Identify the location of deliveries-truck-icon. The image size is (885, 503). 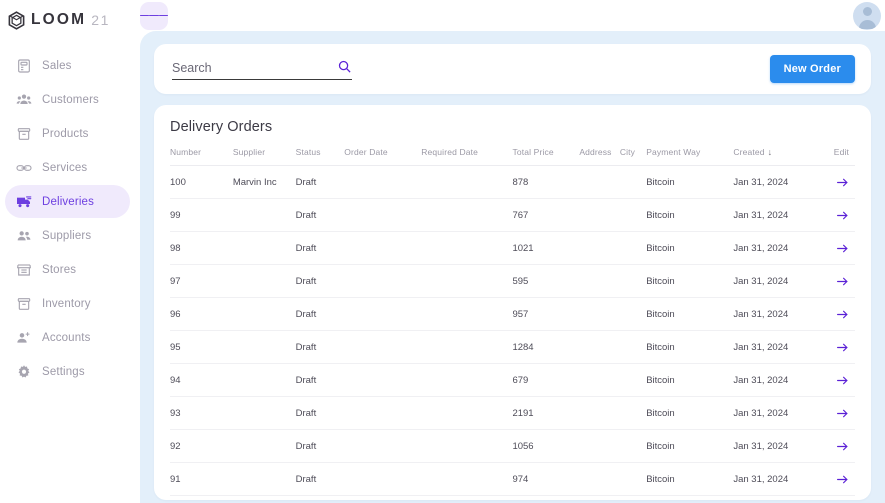
(23, 201).